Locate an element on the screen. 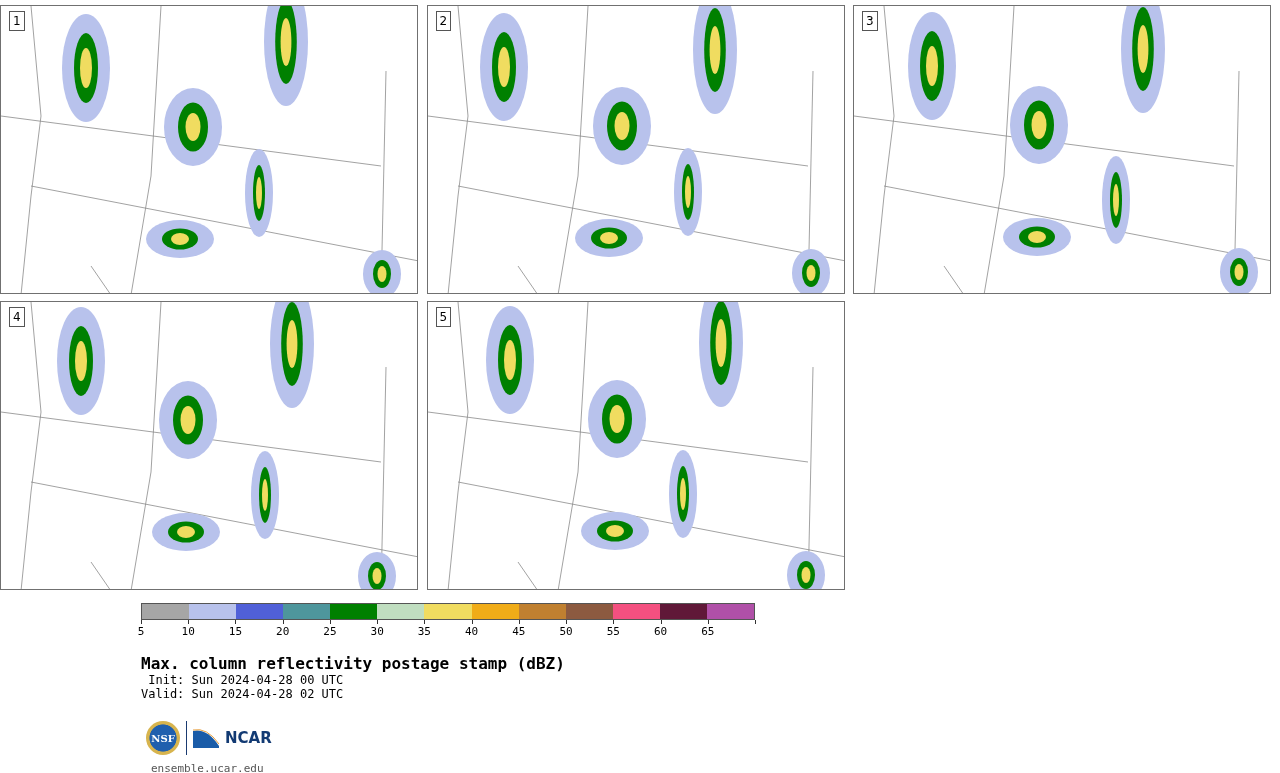 The image size is (1280, 773). ncar-logo-text: NCAR is located at coordinates (248, 738).